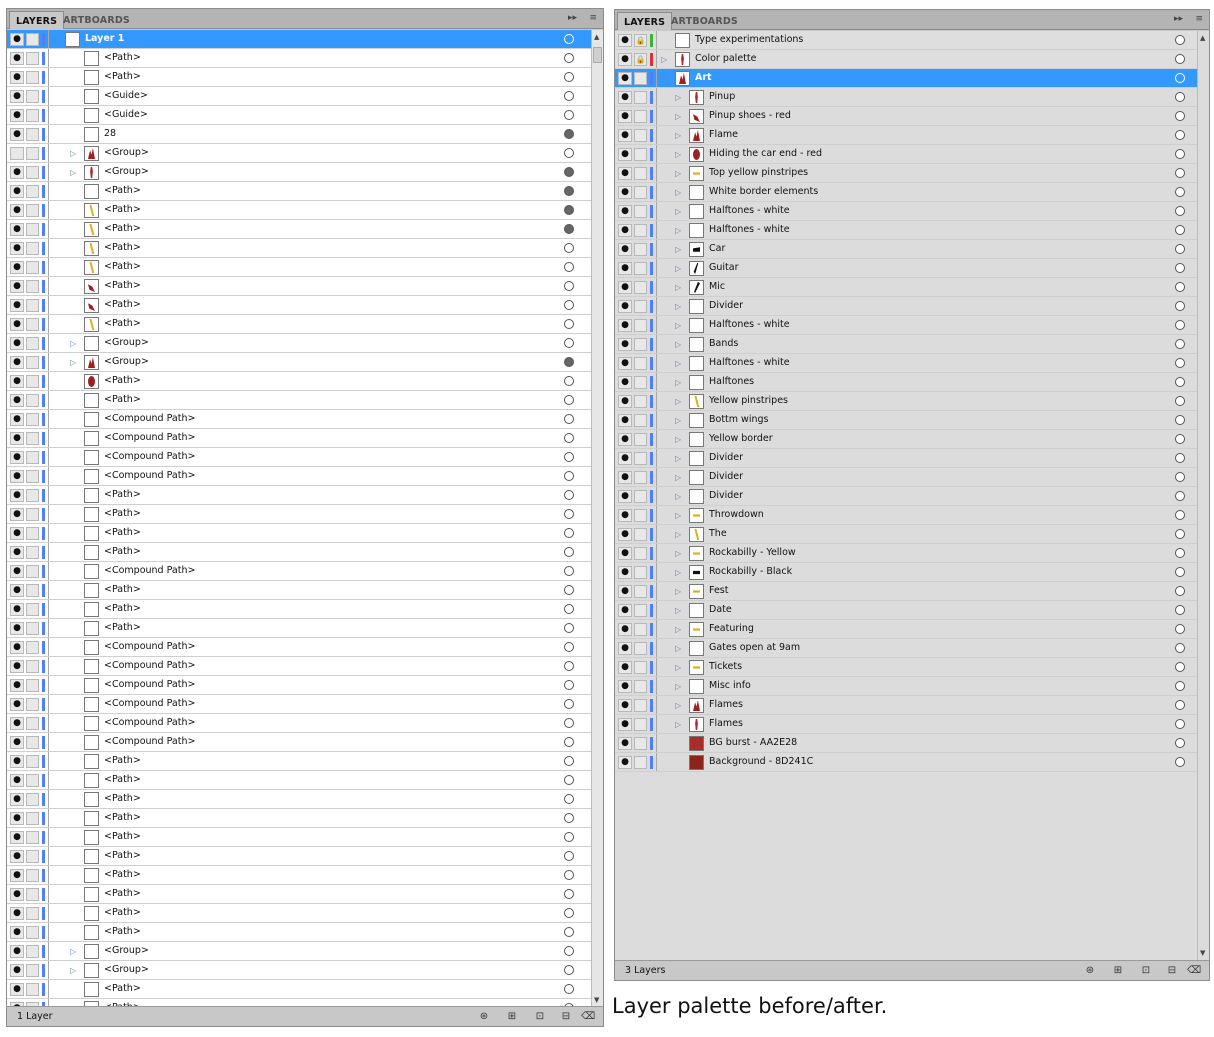  Describe the element at coordinates (906, 97) in the screenshot. I see `sublayer-row: ● ▷ Pinup` at that location.